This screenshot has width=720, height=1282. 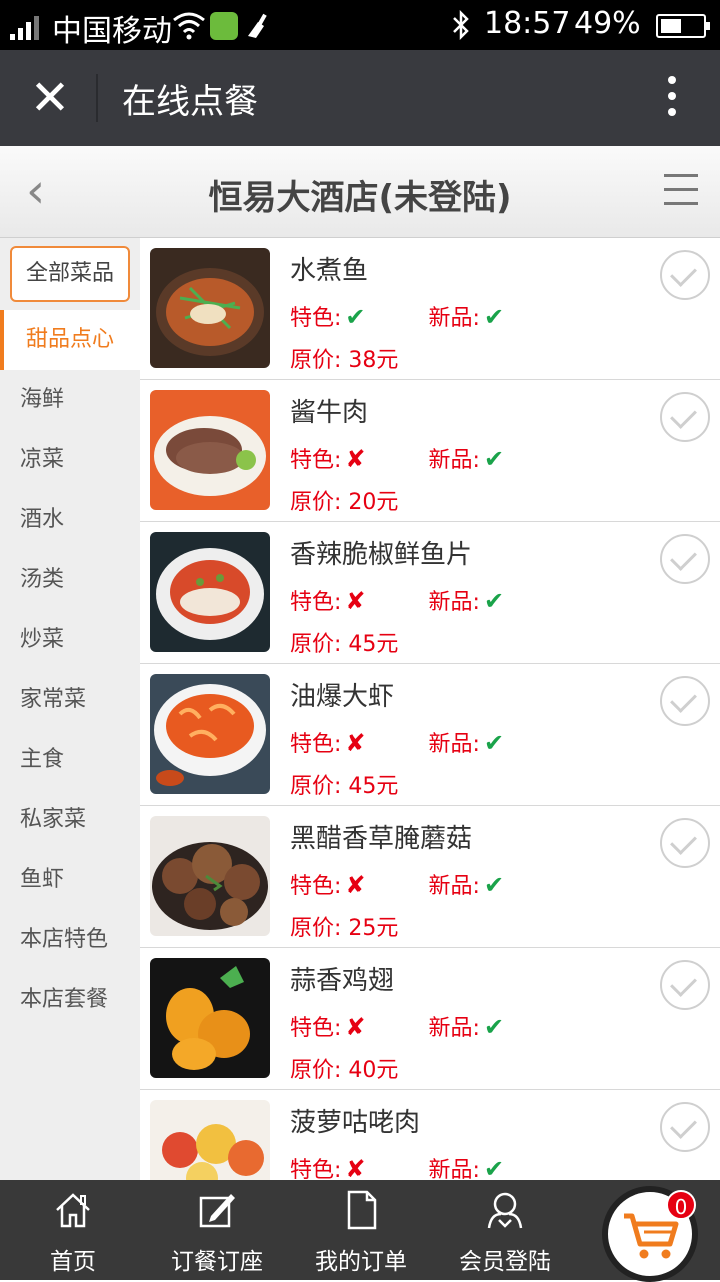 What do you see at coordinates (70, 274) in the screenshot?
I see `category-all-button: 全部菜品` at bounding box center [70, 274].